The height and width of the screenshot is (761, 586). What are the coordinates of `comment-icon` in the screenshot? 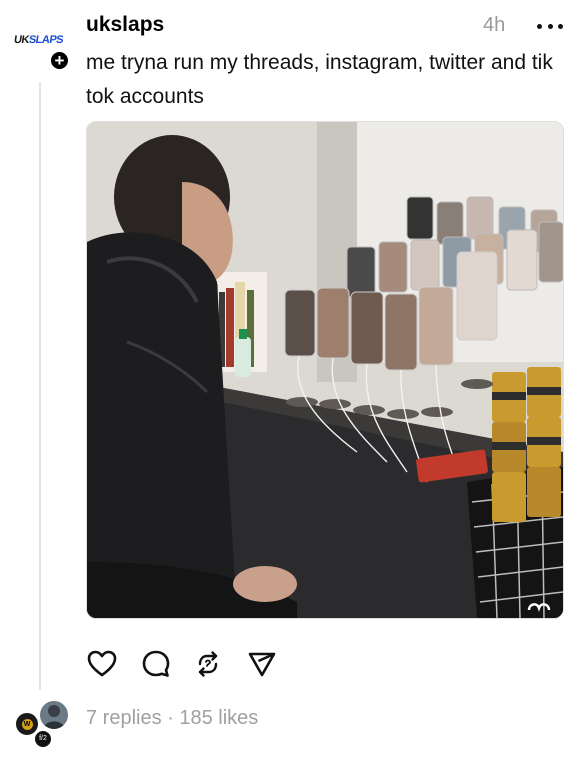 It's located at (156, 664).